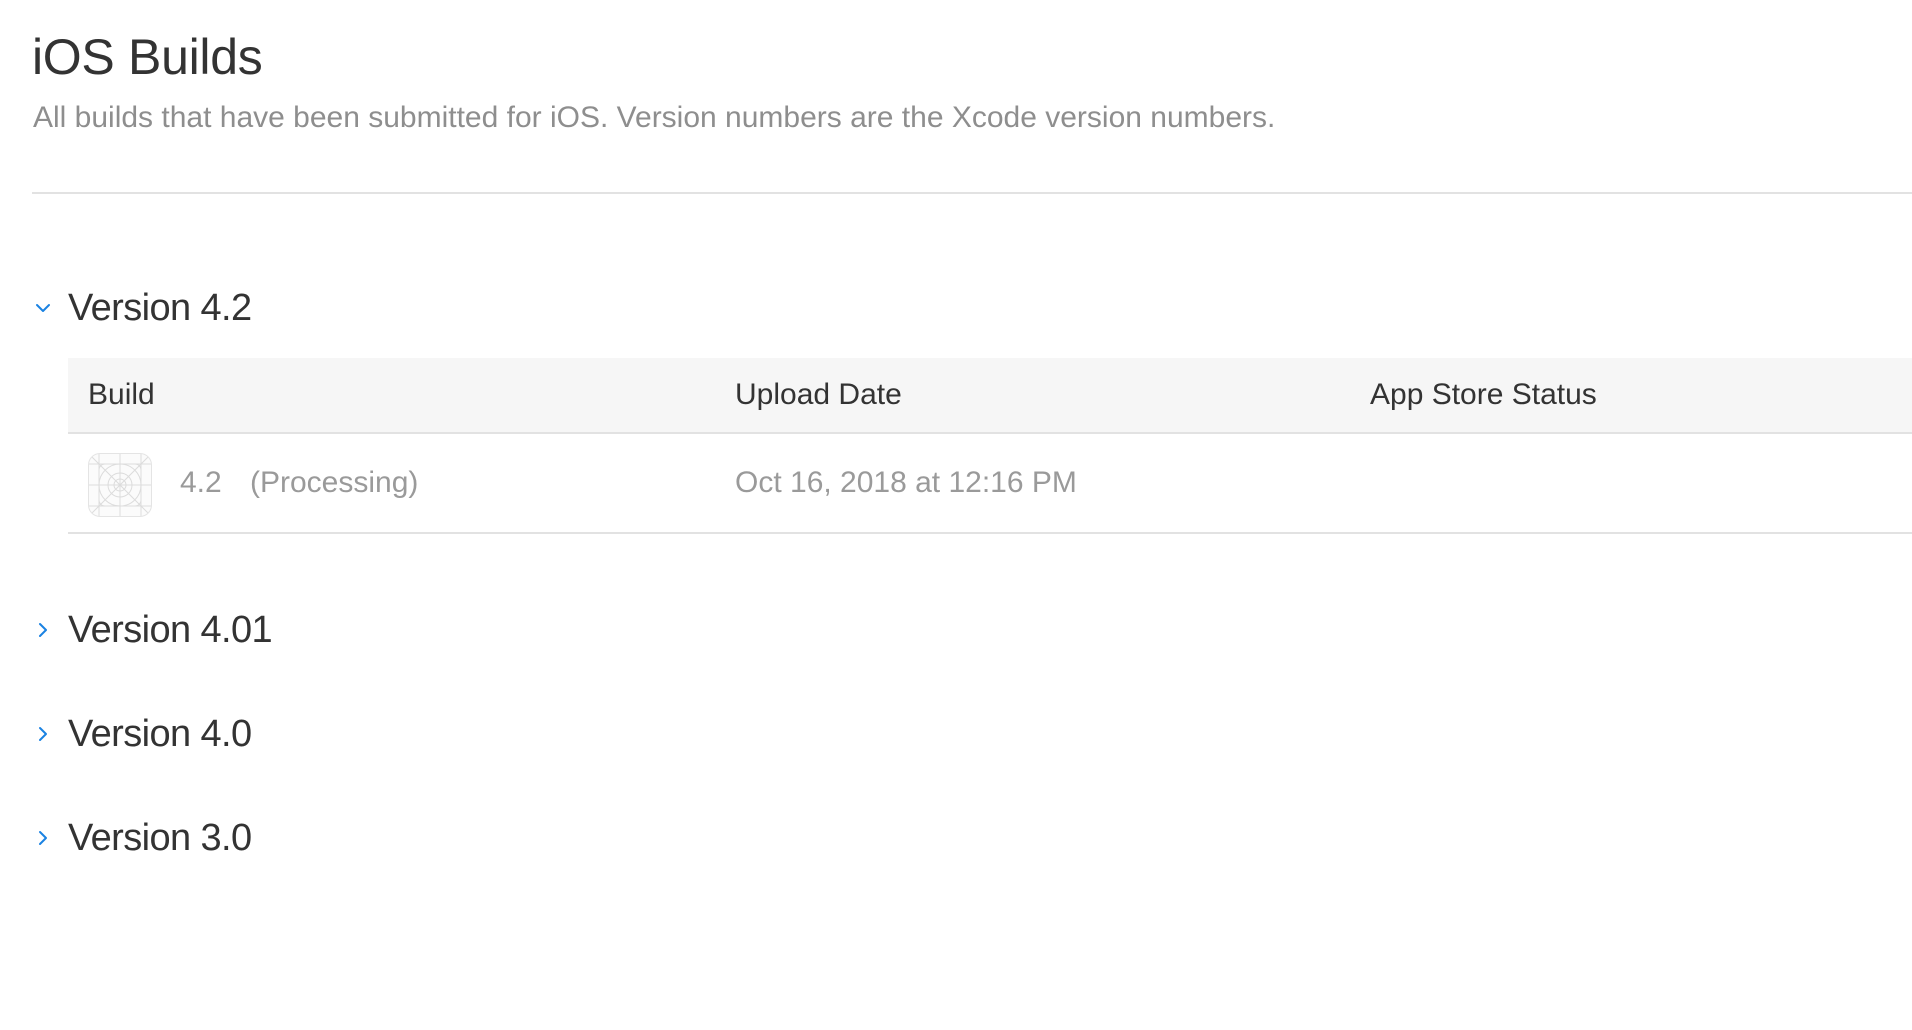 The image size is (1912, 1030). What do you see at coordinates (201, 483) in the screenshot?
I see `build-number: 4.2` at bounding box center [201, 483].